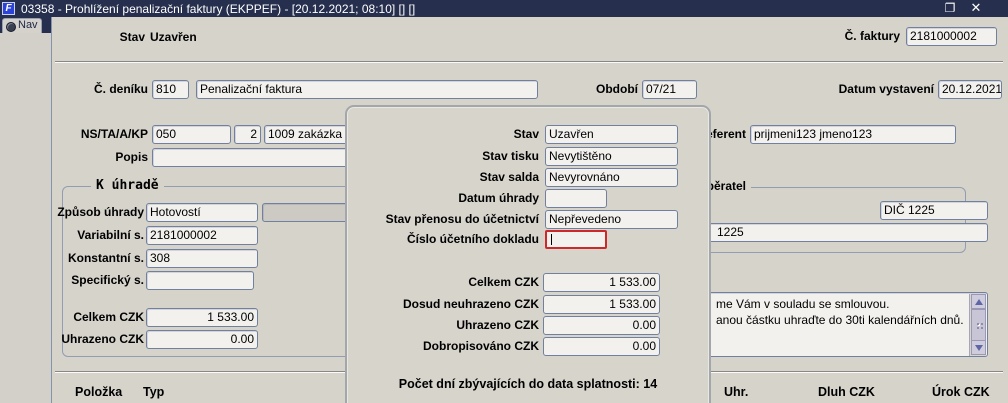 This screenshot has width=1008, height=403. I want to click on dialog-stav-salda-label: Stav salda, so click(509, 177).